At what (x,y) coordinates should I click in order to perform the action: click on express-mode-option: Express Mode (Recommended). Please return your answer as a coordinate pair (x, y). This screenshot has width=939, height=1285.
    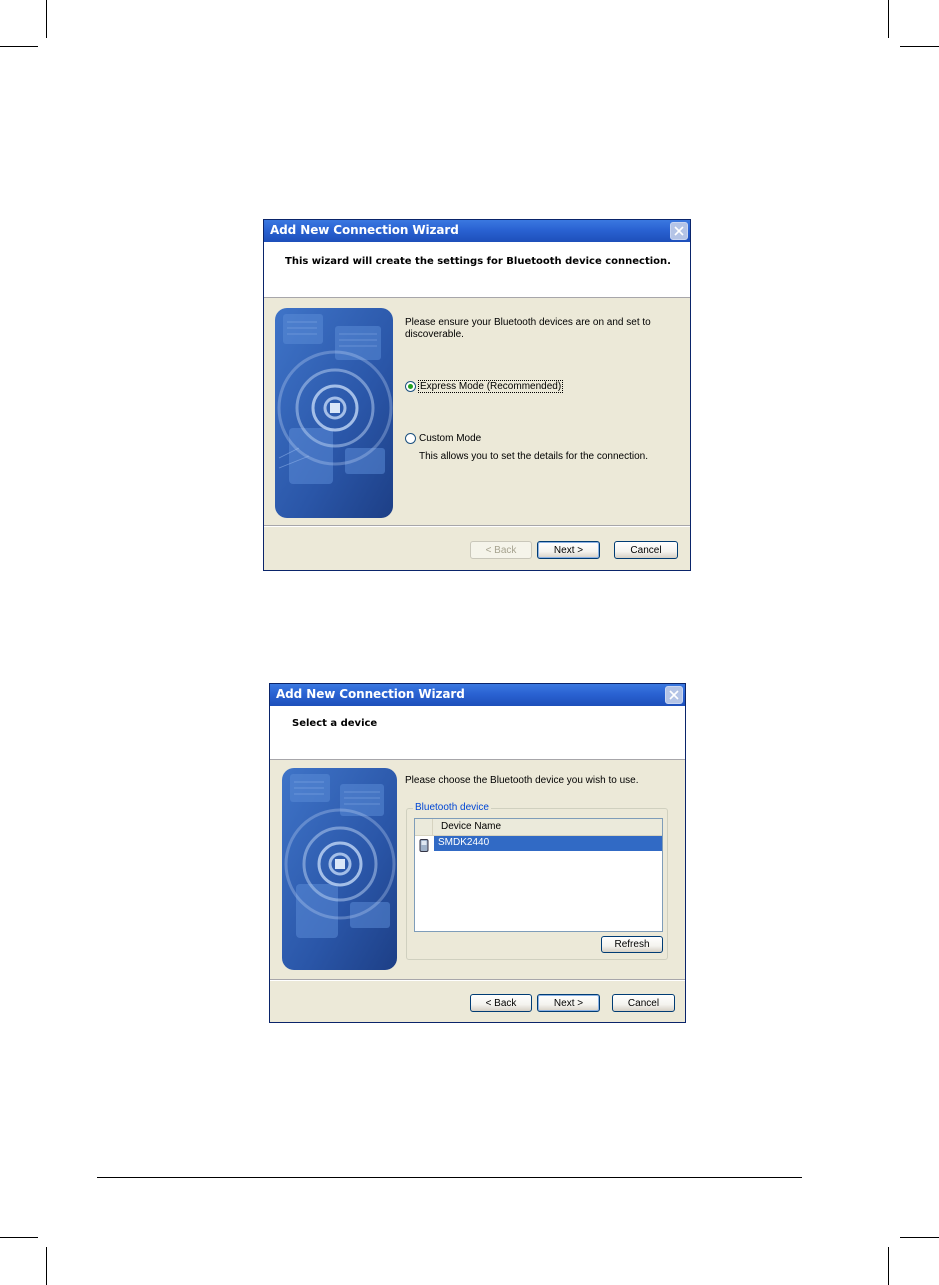
    Looking at the image, I should click on (484, 386).